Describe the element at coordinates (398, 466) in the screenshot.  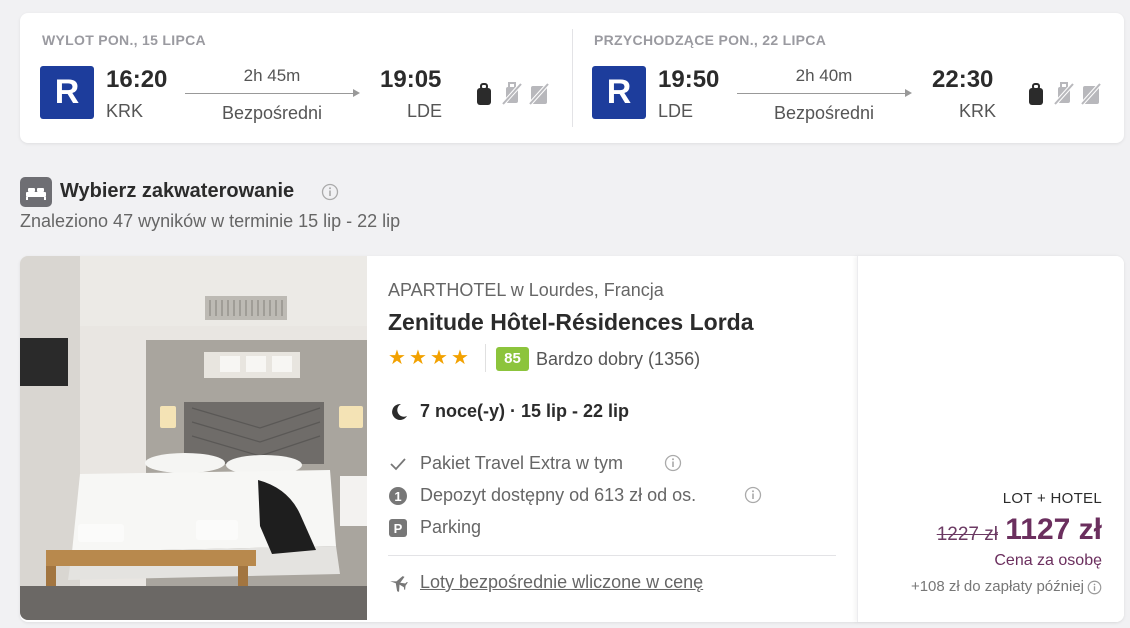
I see `check-icon` at that location.